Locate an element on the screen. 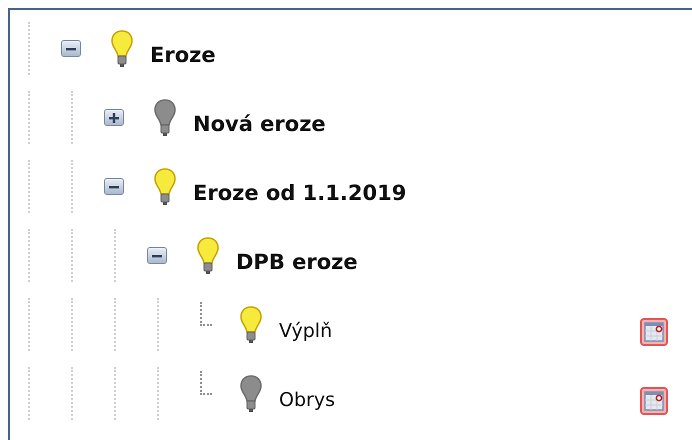 The height and width of the screenshot is (440, 692). expand-button is located at coordinates (114, 117).